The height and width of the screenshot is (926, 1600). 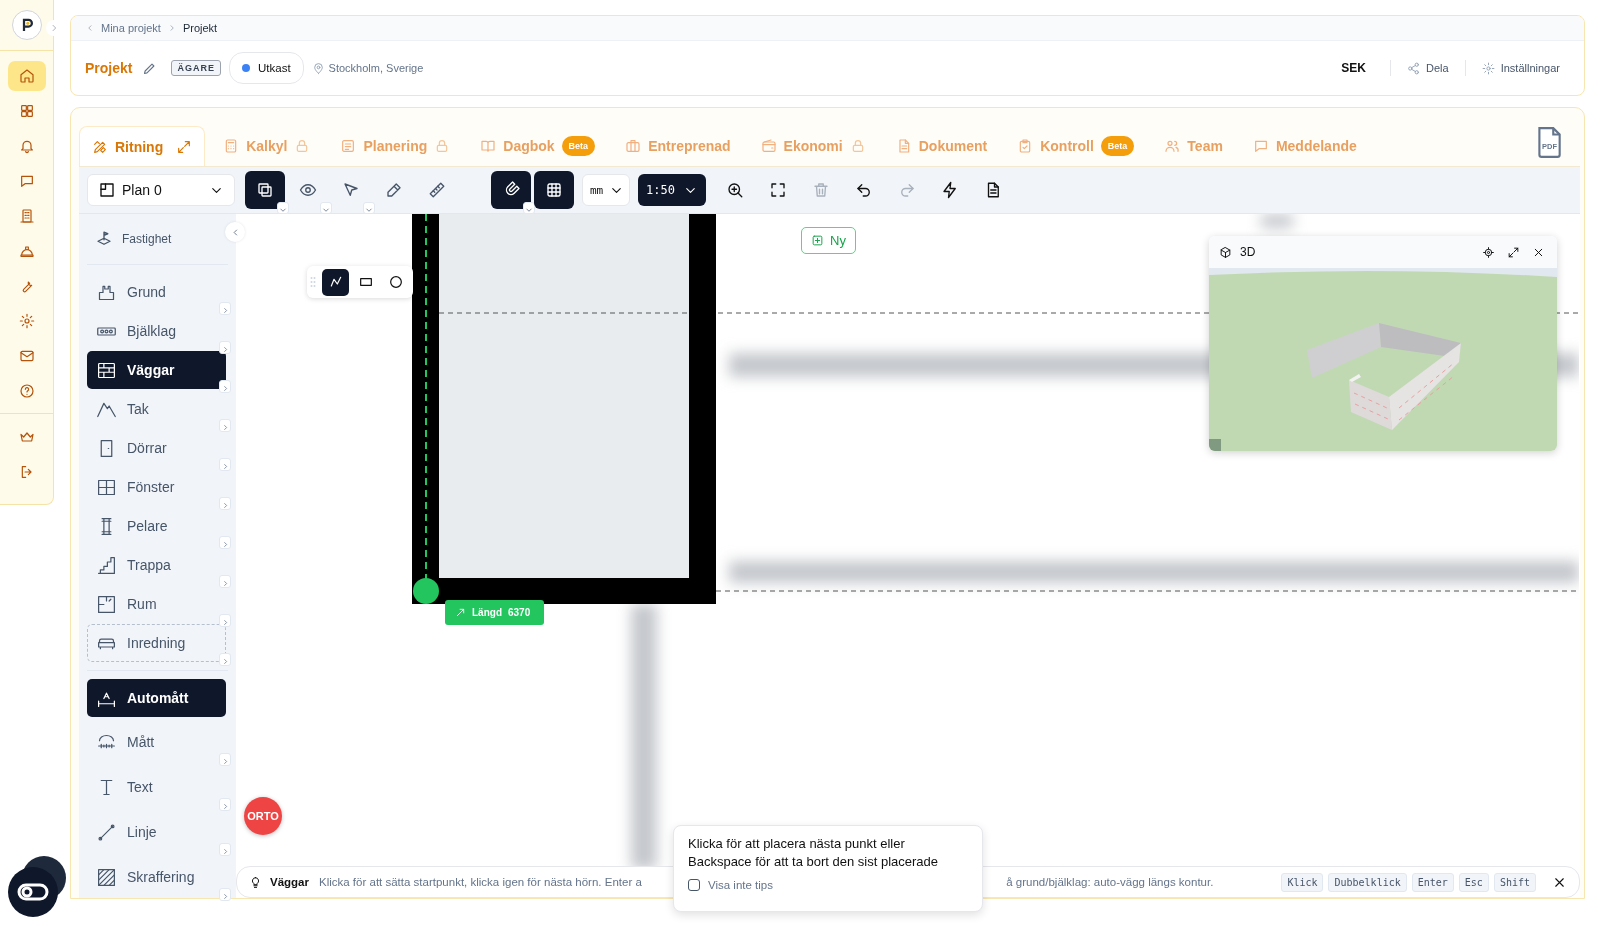 I want to click on tool-item: Pelare, so click(x=156, y=526).